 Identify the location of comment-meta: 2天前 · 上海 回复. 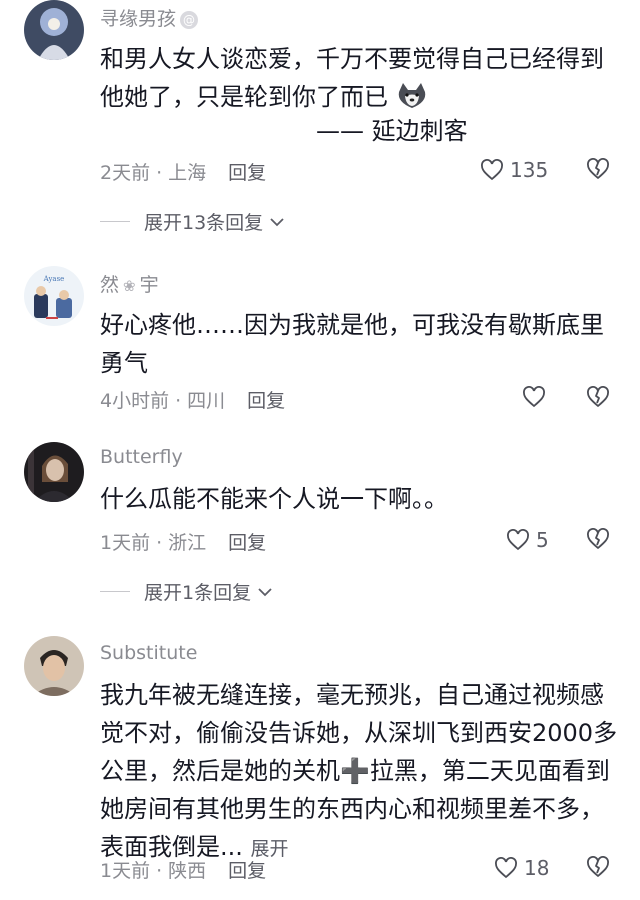
(183, 173).